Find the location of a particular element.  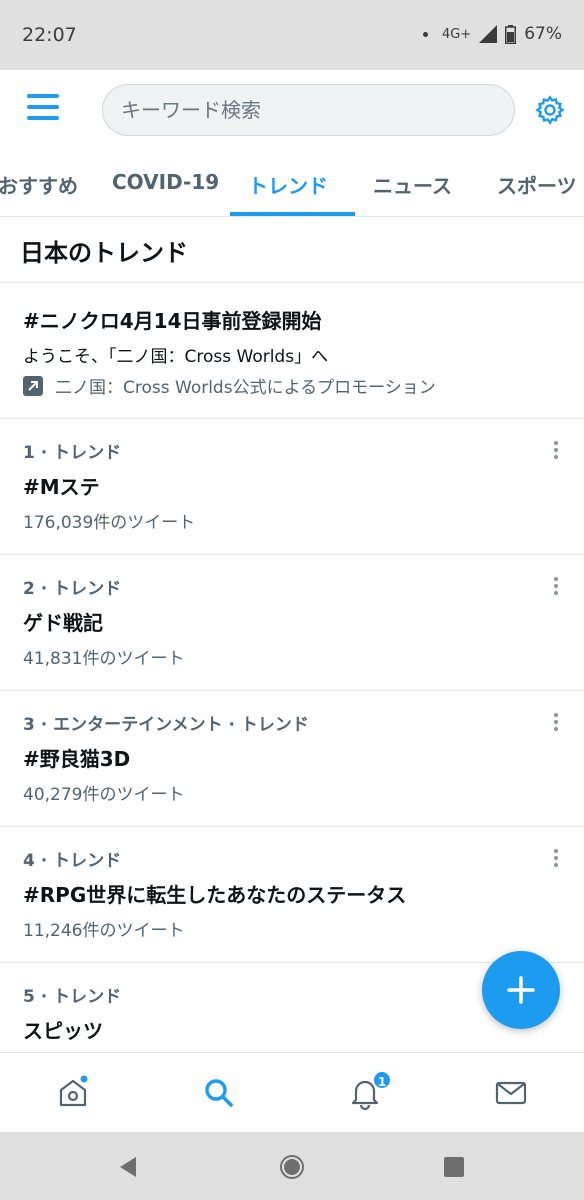

trend-meta: 5 · トレンド is located at coordinates (72, 997).